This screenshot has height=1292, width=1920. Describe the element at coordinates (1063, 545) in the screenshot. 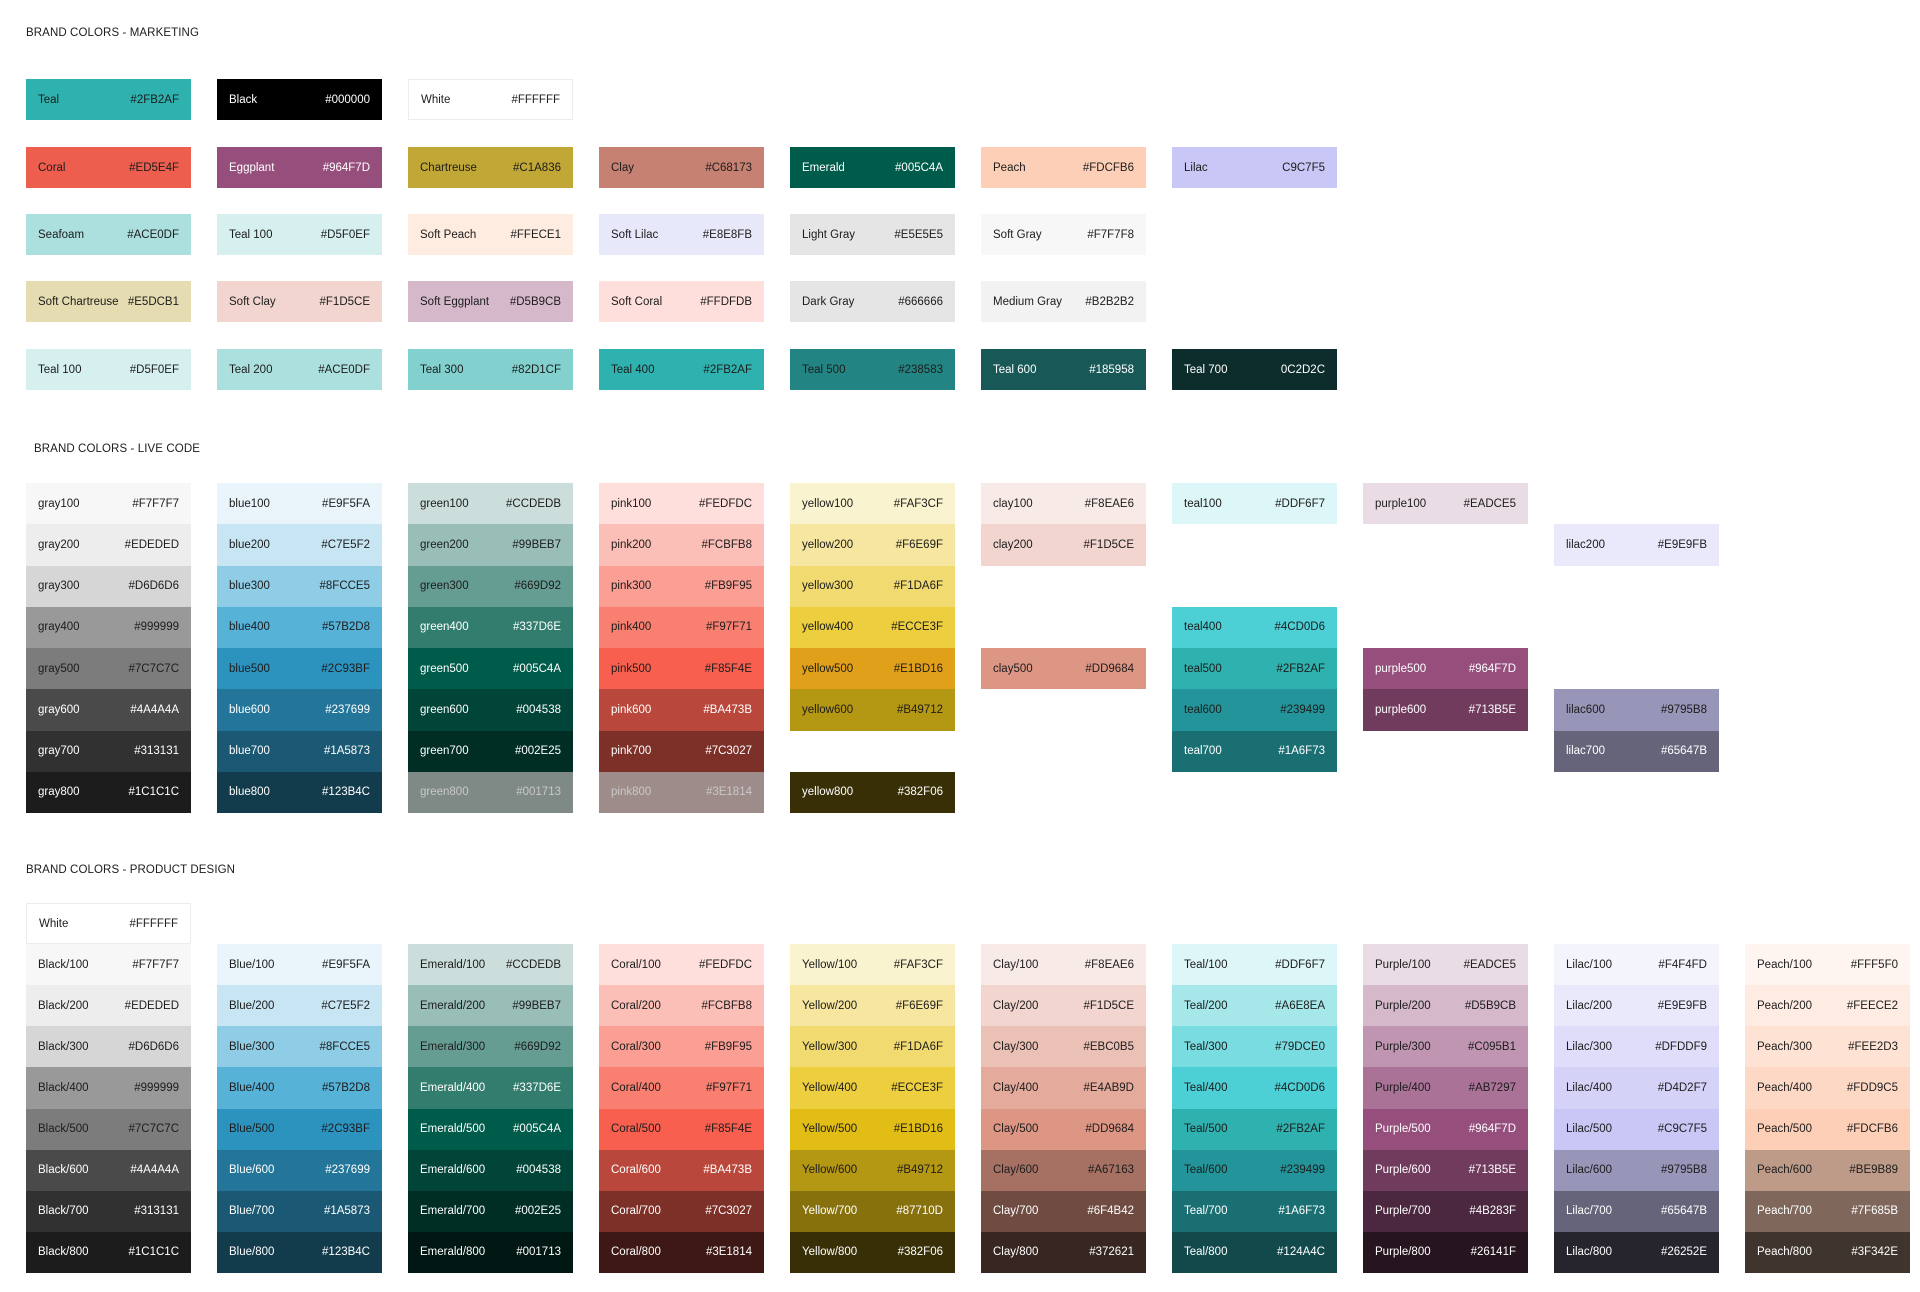

I see `color-swatch: clay200 #F1D5CE` at that location.